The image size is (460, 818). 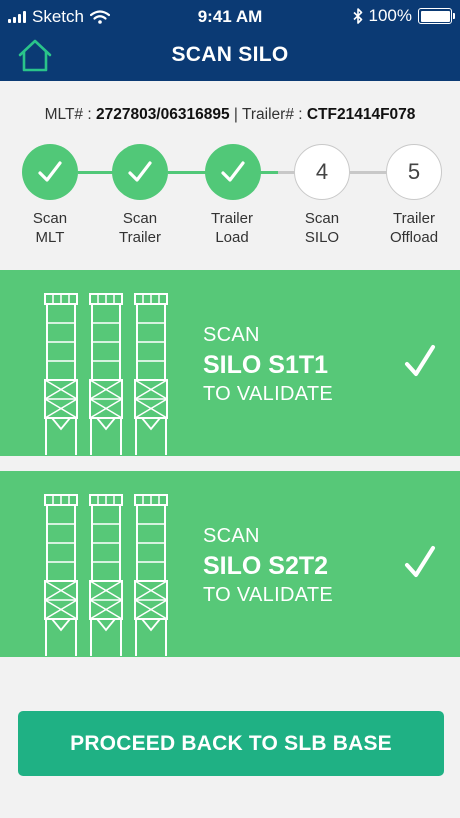 What do you see at coordinates (272, 114) in the screenshot?
I see `trailer-label: Trailer# :` at bounding box center [272, 114].